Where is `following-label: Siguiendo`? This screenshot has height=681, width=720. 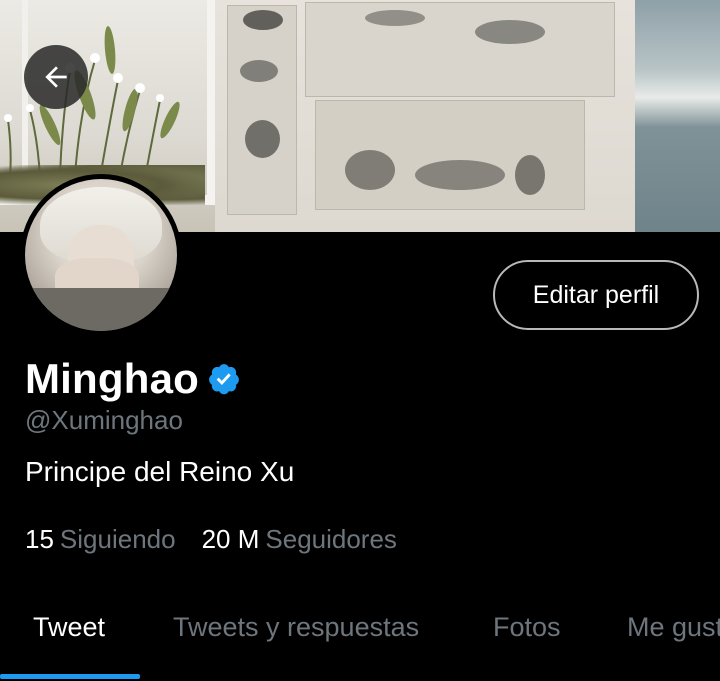 following-label: Siguiendo is located at coordinates (117, 539).